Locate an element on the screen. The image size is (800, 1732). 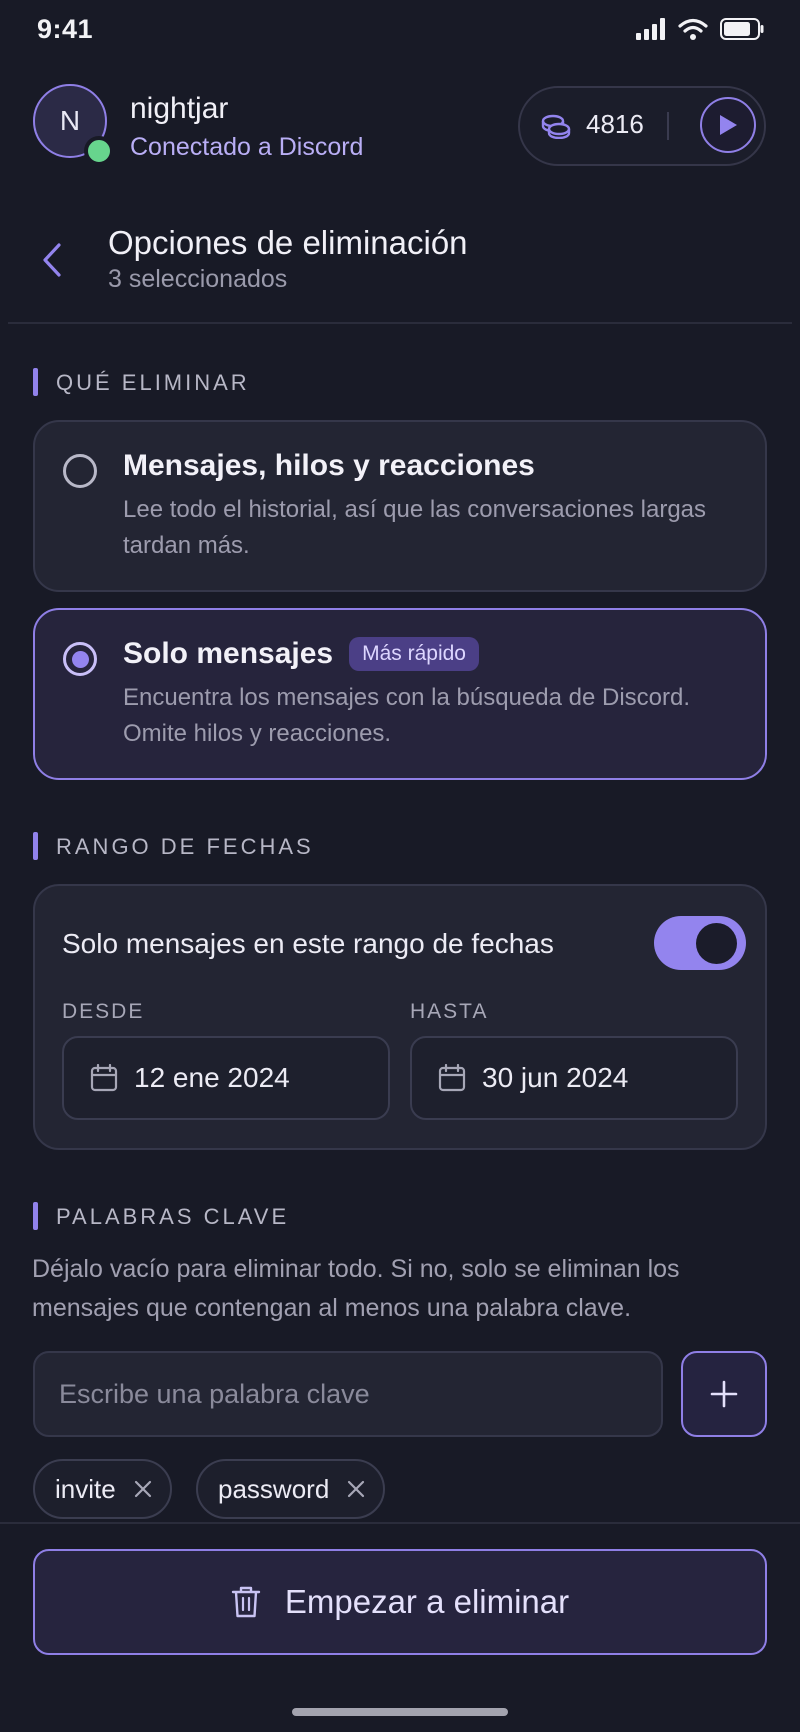
radio-button-selected is located at coordinates (80, 659).